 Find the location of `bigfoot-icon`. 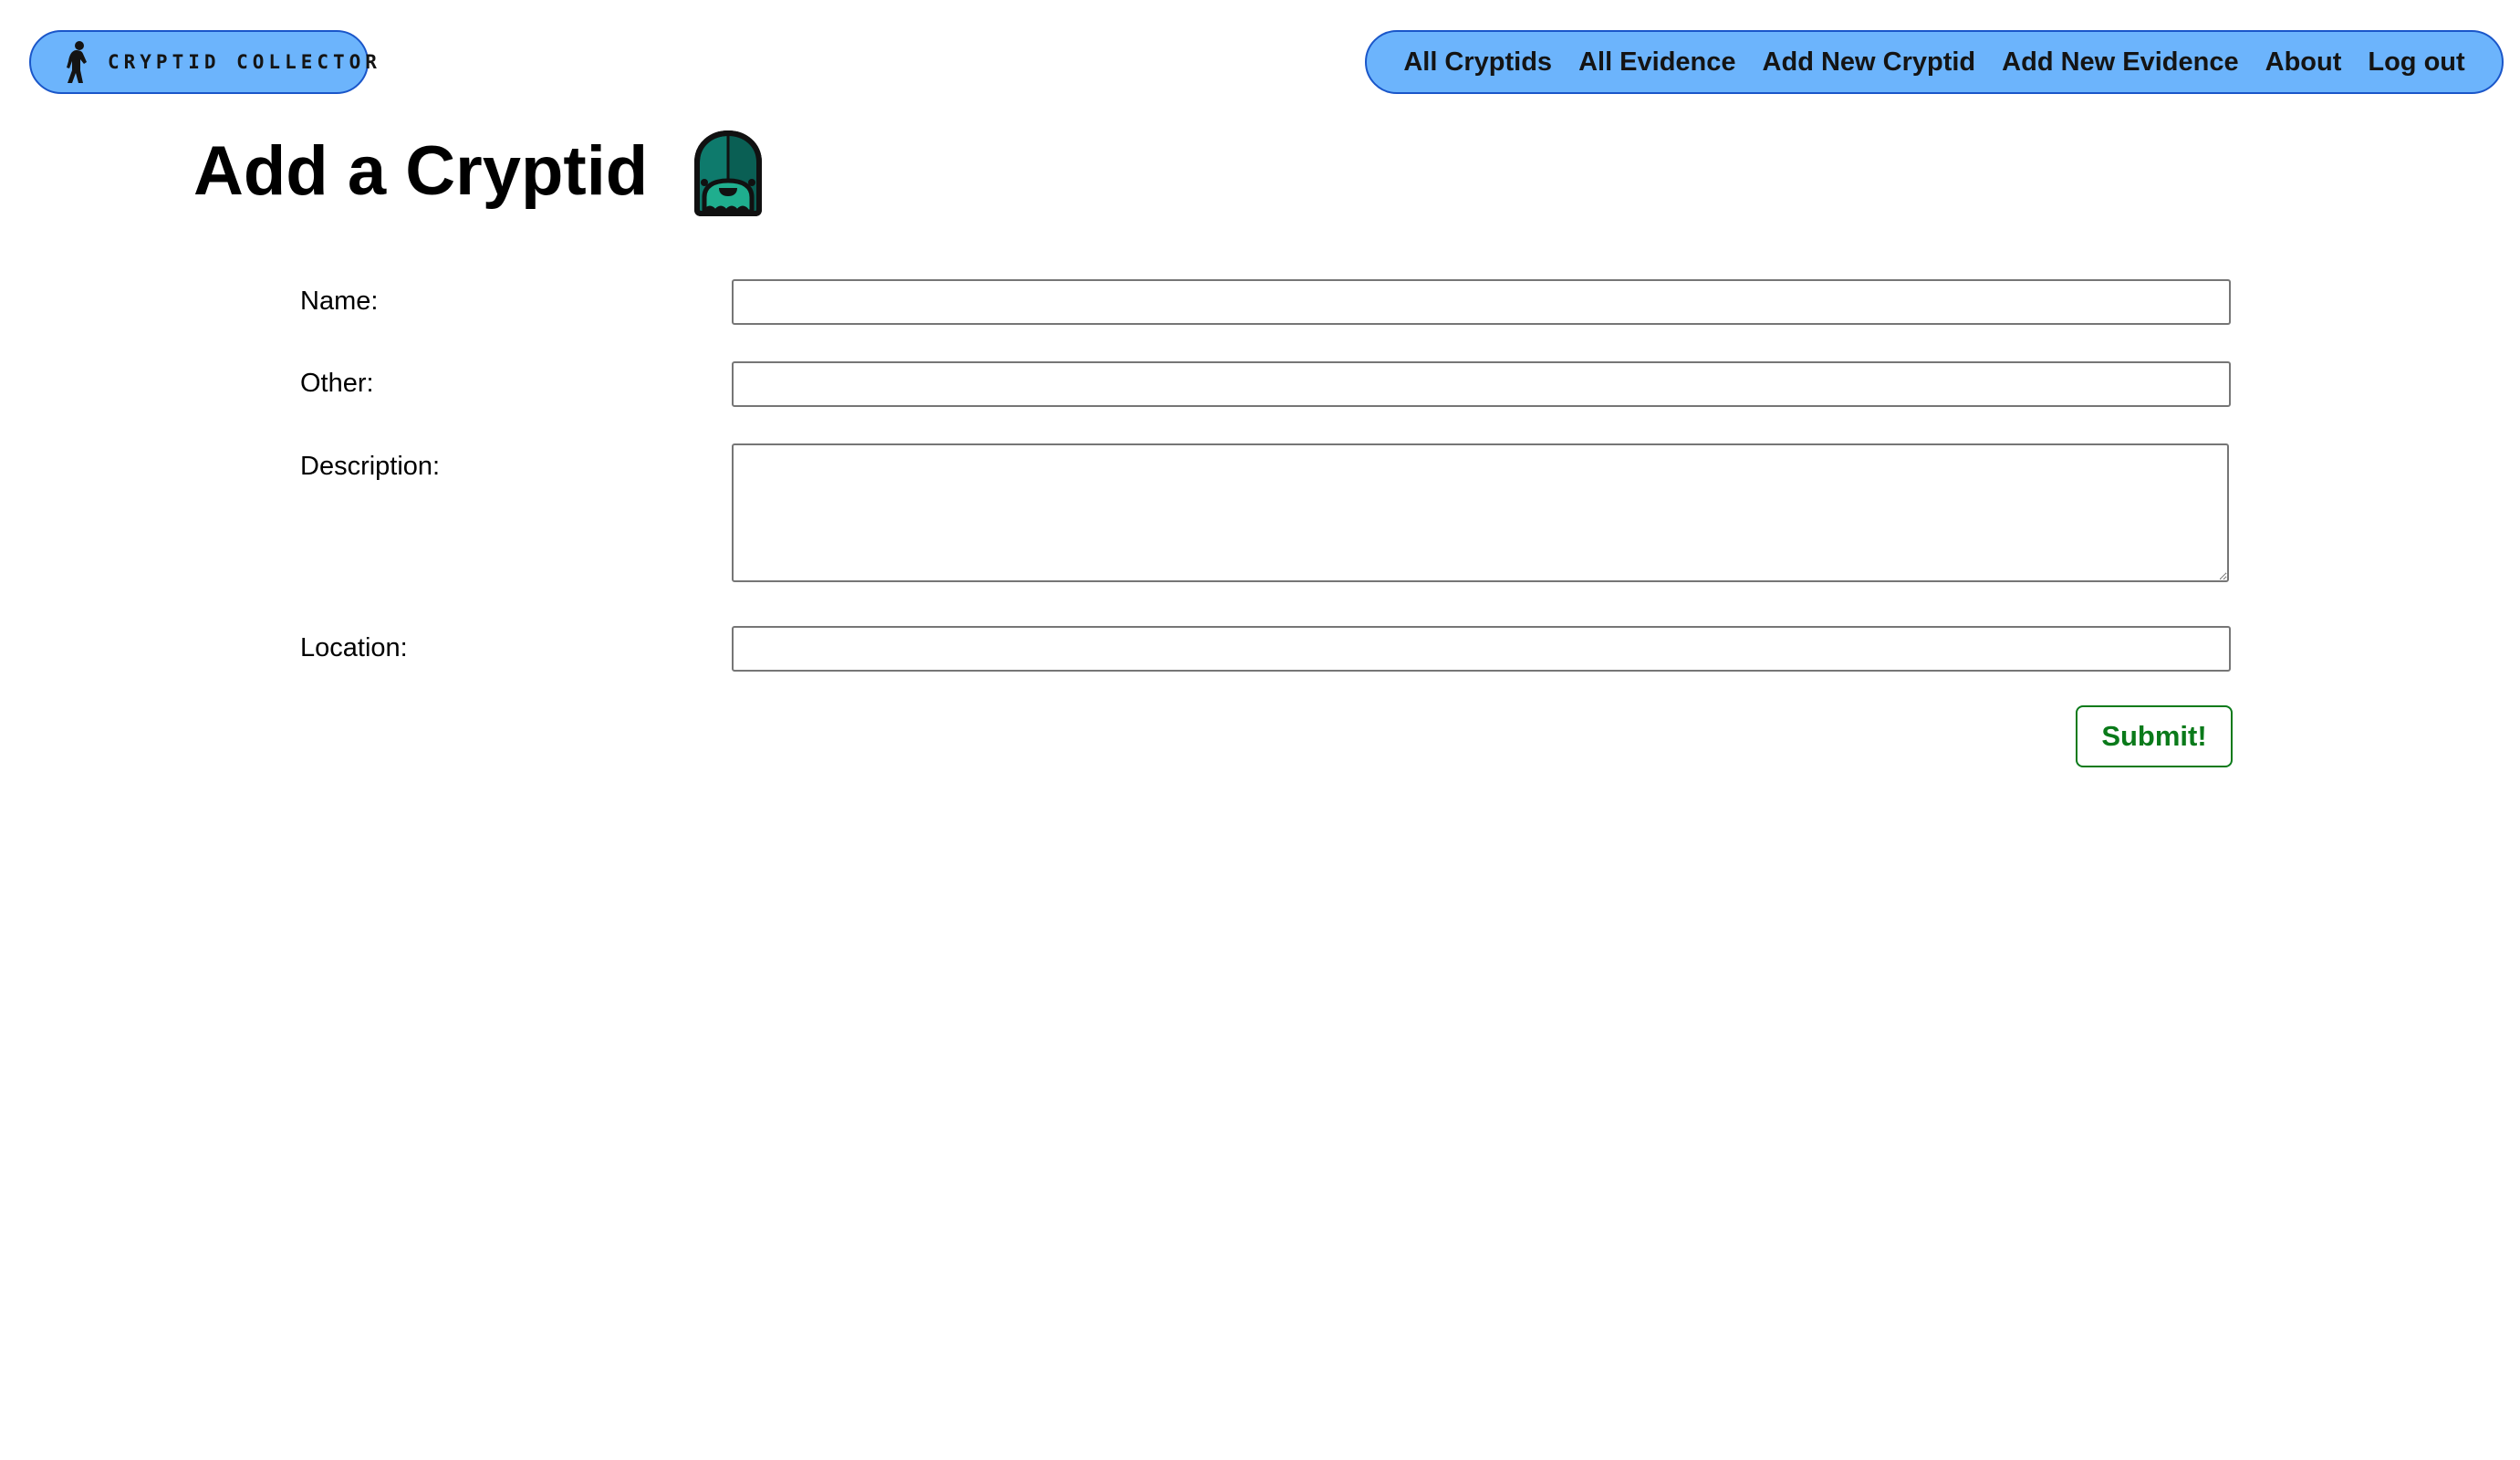

bigfoot-icon is located at coordinates (77, 62).